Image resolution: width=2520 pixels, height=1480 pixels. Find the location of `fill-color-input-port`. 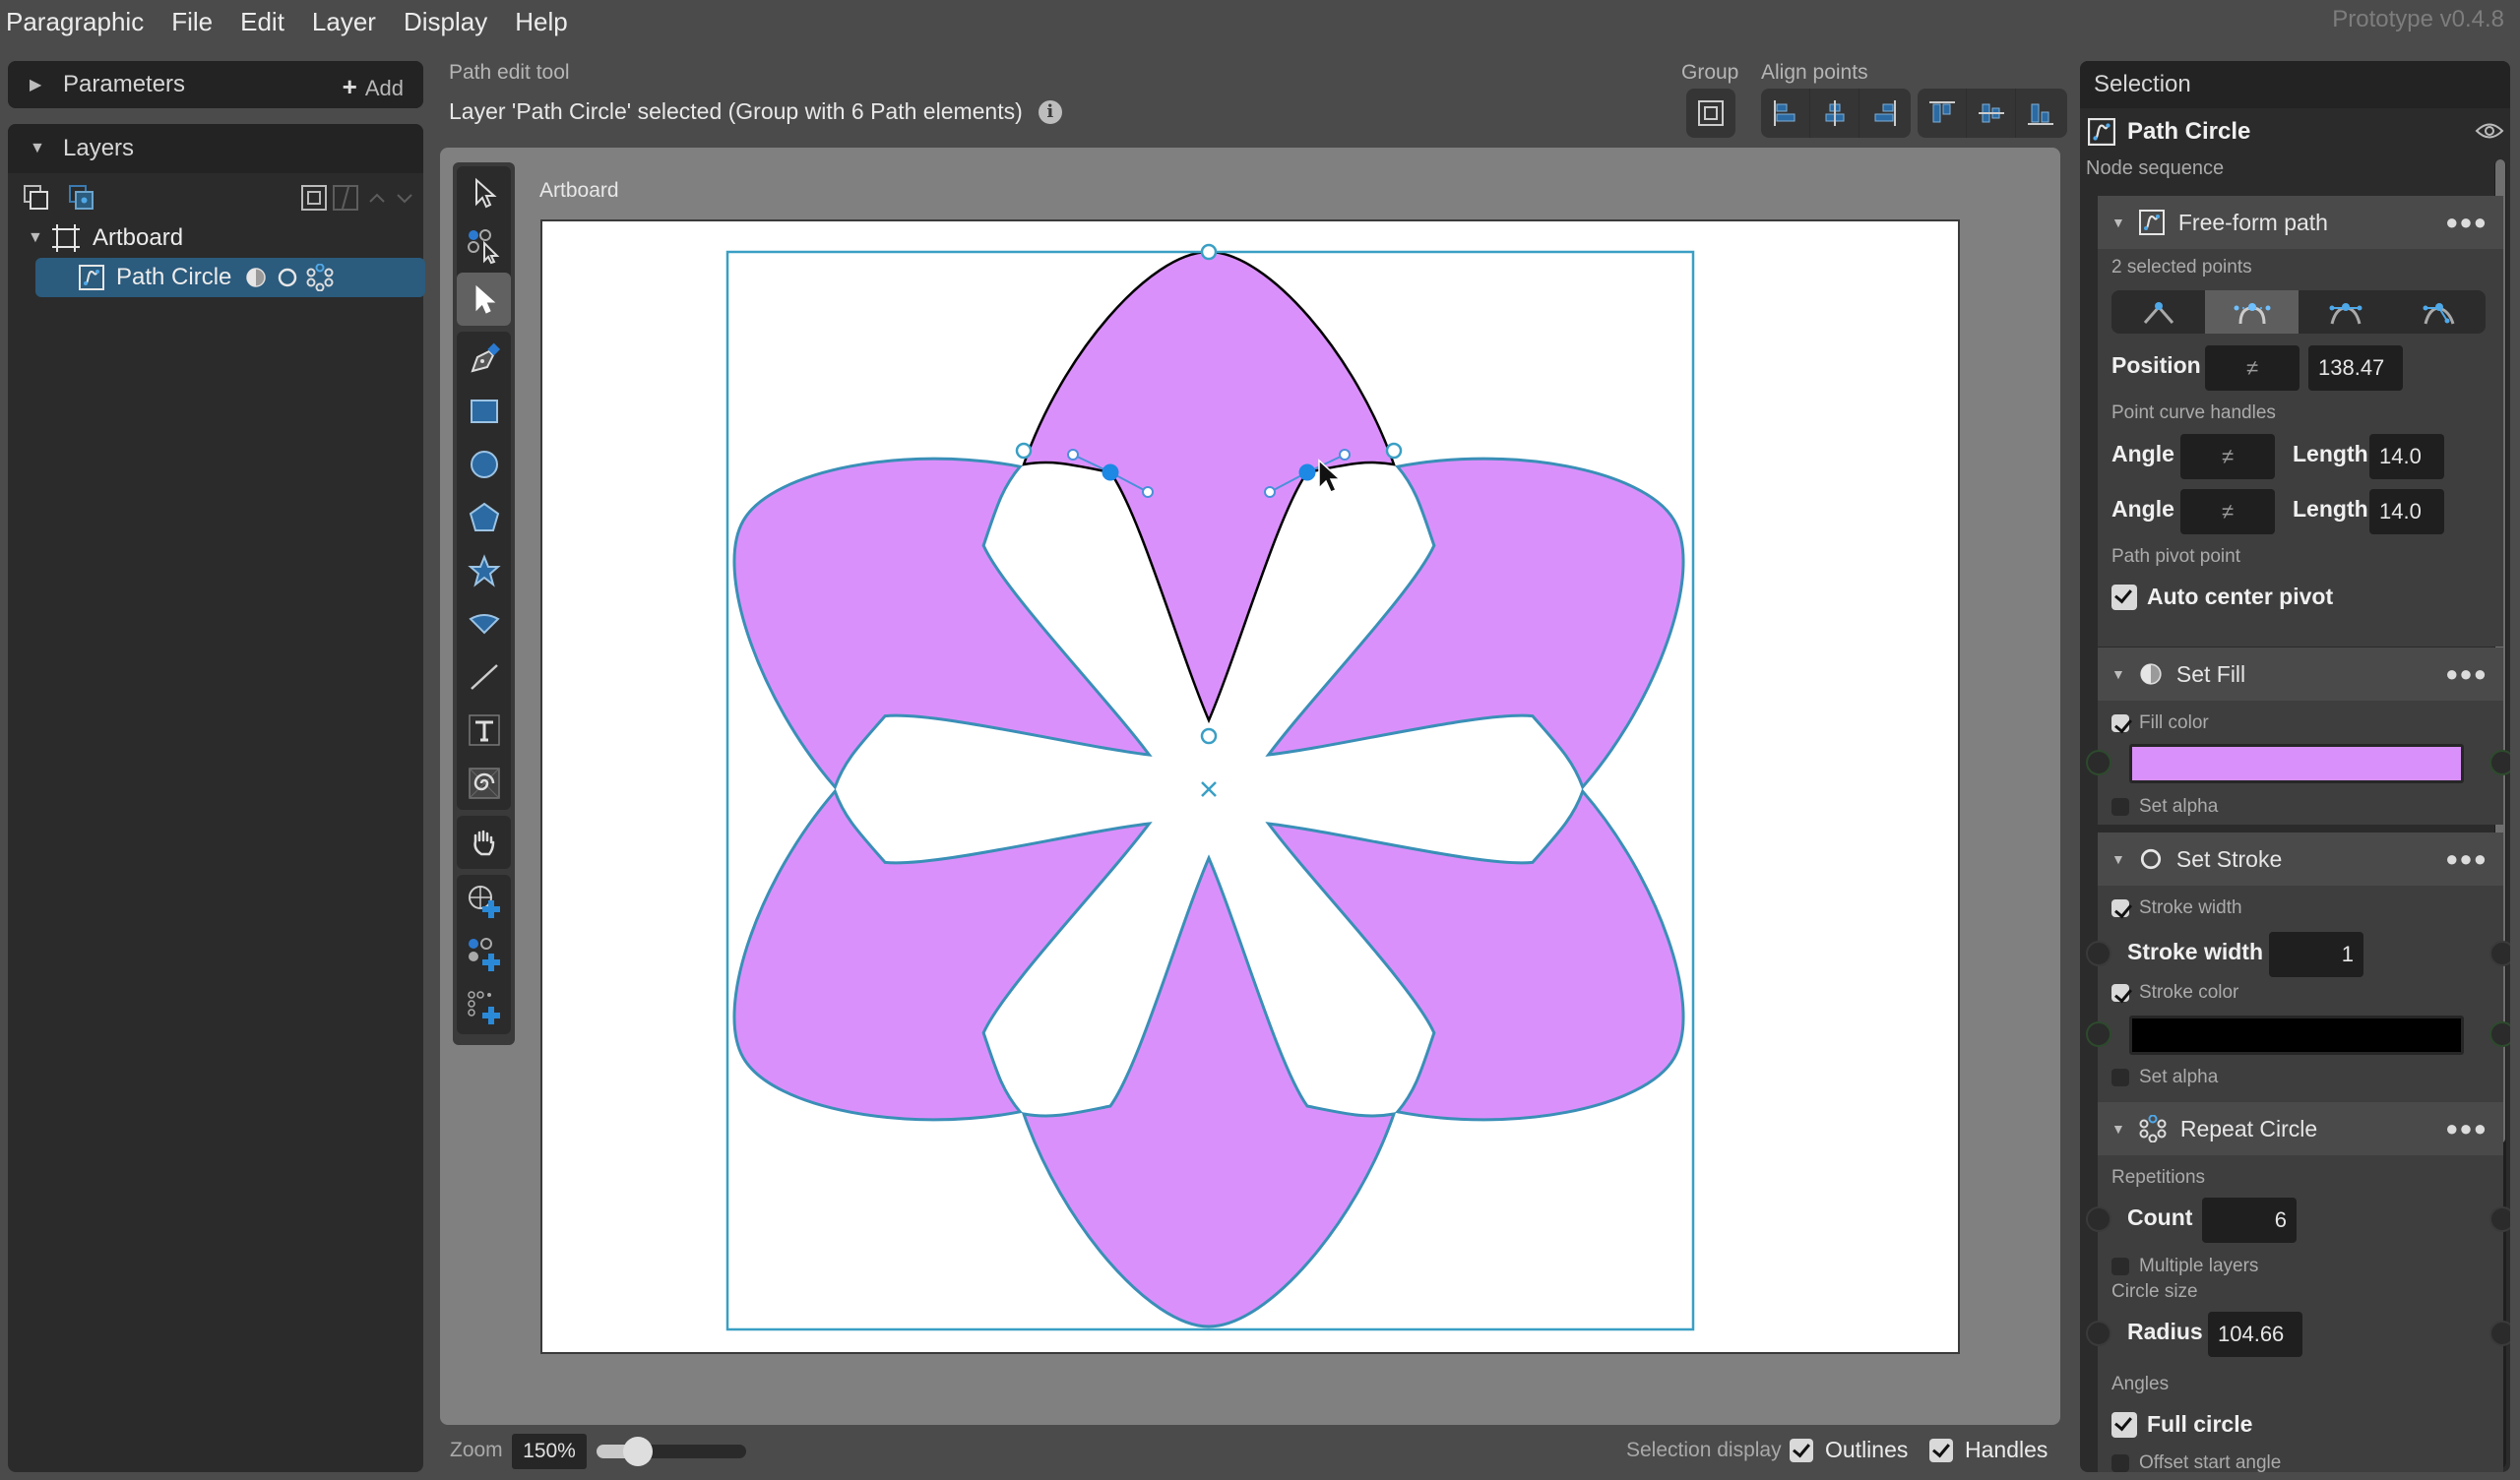

fill-color-input-port is located at coordinates (2098, 762).